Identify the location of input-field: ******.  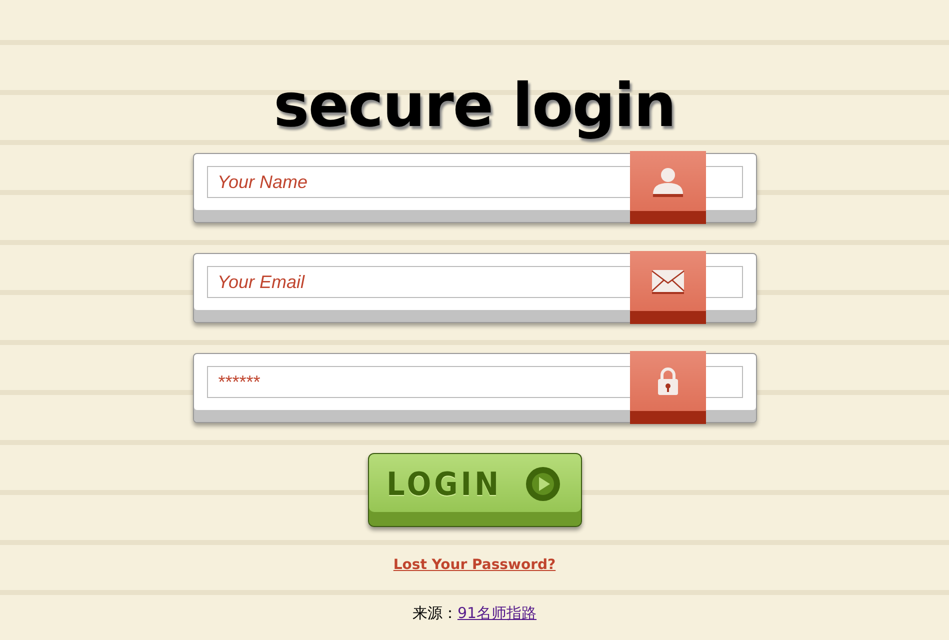
(474, 388).